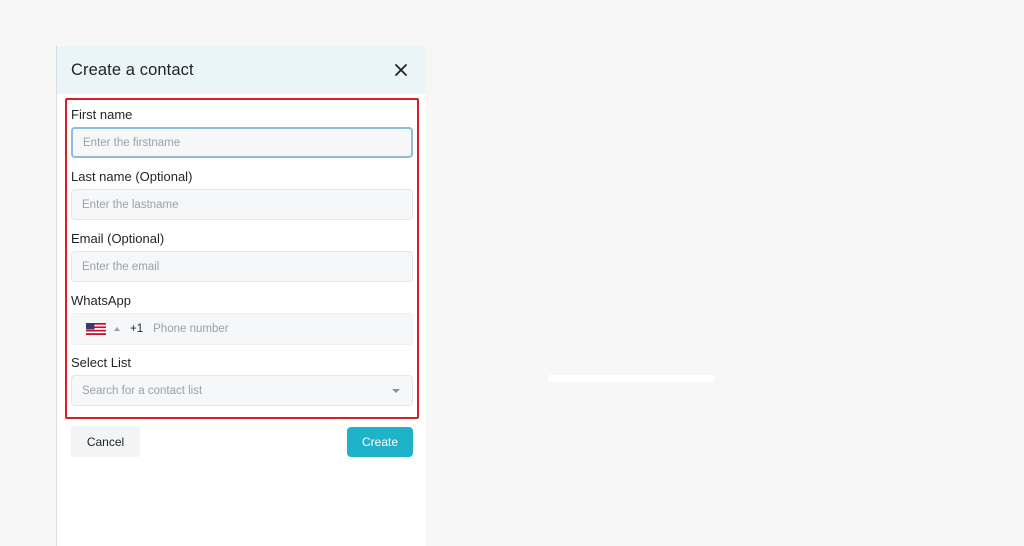 This screenshot has width=1024, height=546. What do you see at coordinates (105, 441) in the screenshot?
I see `cancel-button: Cancel` at bounding box center [105, 441].